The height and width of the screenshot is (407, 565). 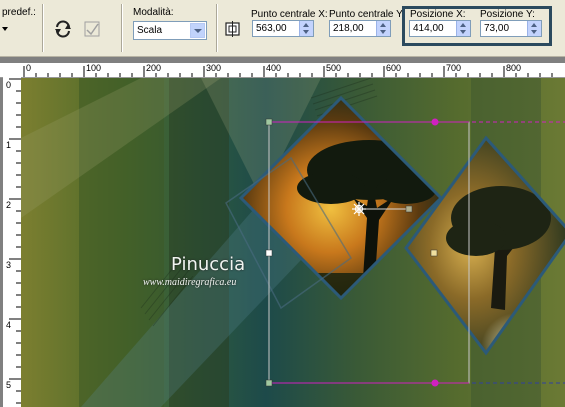 I want to click on ruler-label: 700, so click(x=454, y=68).